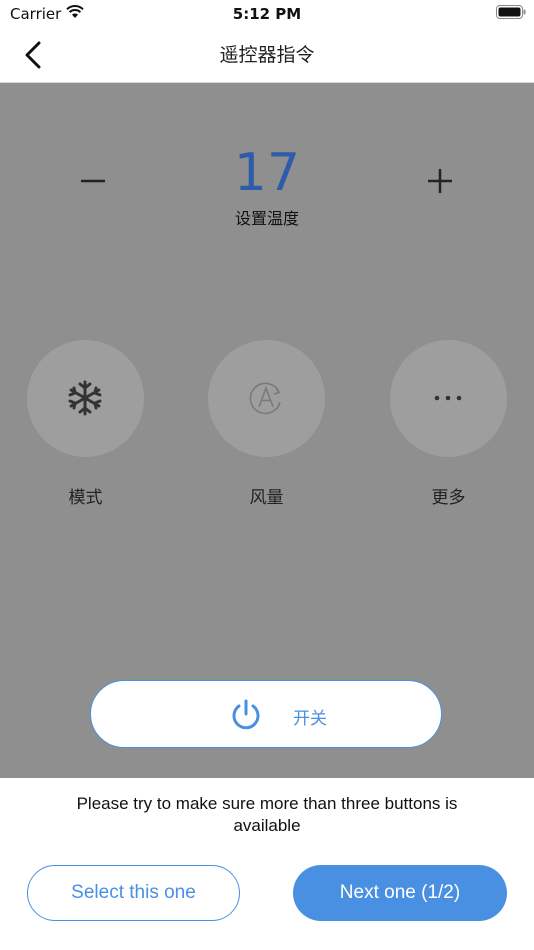 Image resolution: width=534 pixels, height=950 pixels. Describe the element at coordinates (266, 714) in the screenshot. I see `power-button: 开关` at that location.